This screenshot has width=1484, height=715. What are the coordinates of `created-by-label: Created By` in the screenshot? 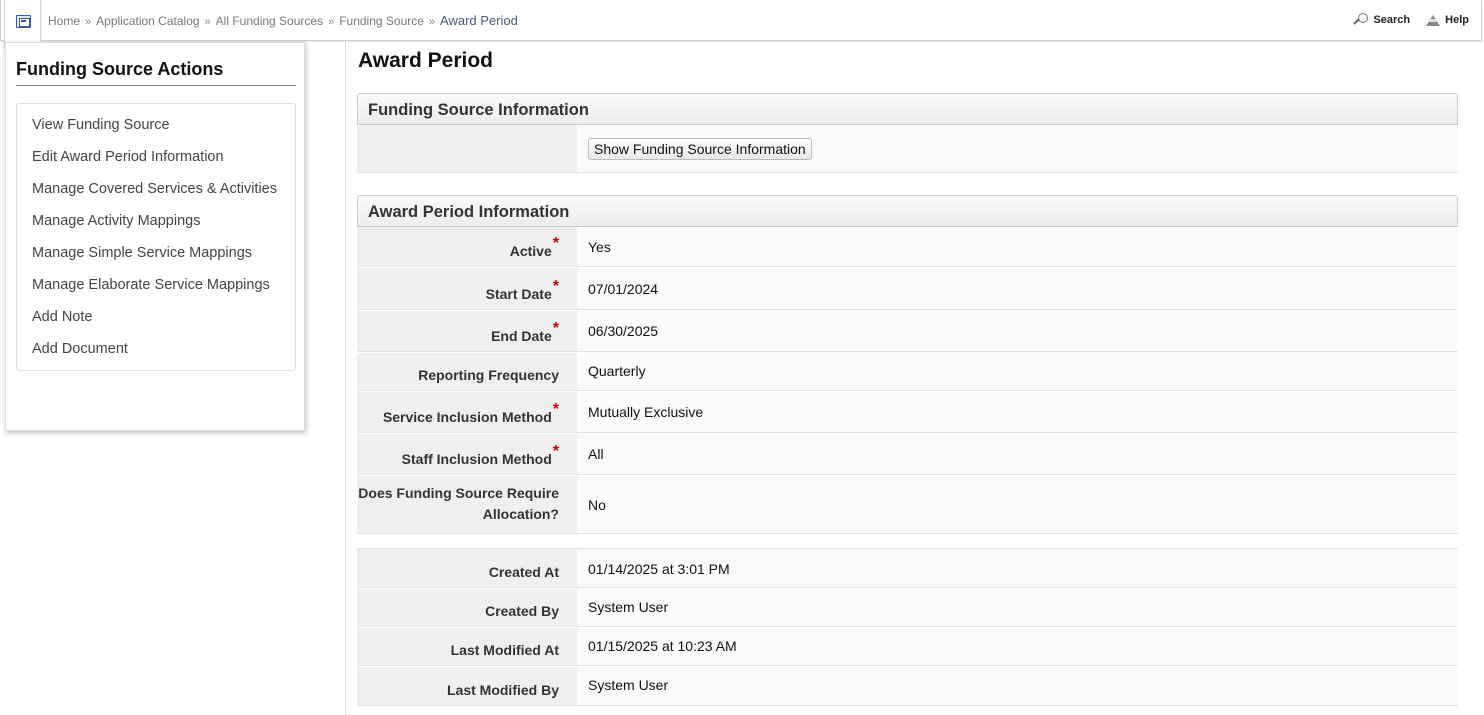 It's located at (467, 607).